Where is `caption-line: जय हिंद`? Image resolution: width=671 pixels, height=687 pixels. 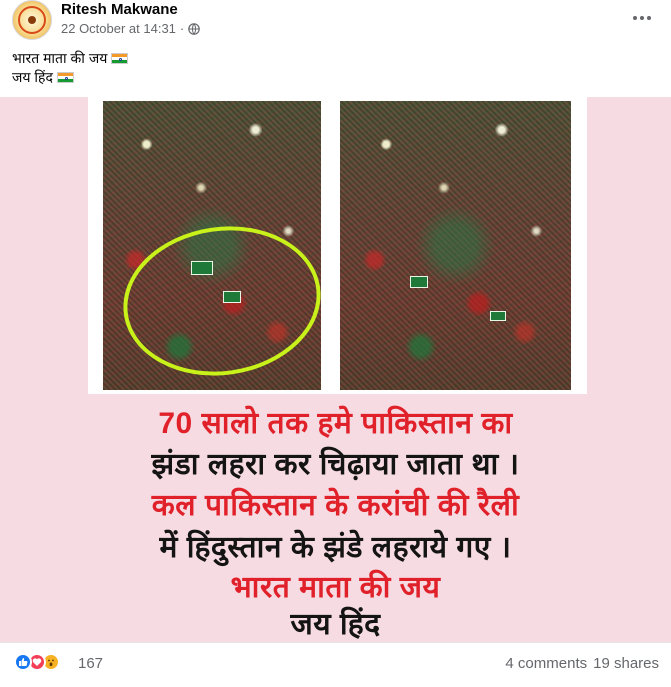 caption-line: जय हिंद is located at coordinates (70, 77).